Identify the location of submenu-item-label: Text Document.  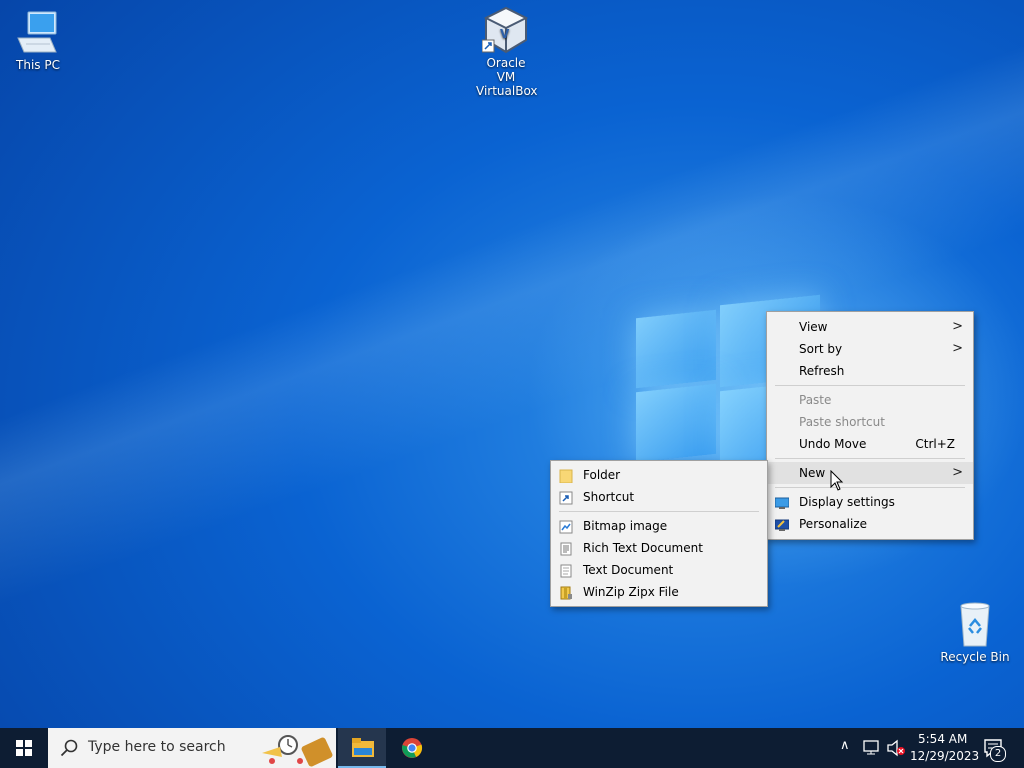
(628, 570).